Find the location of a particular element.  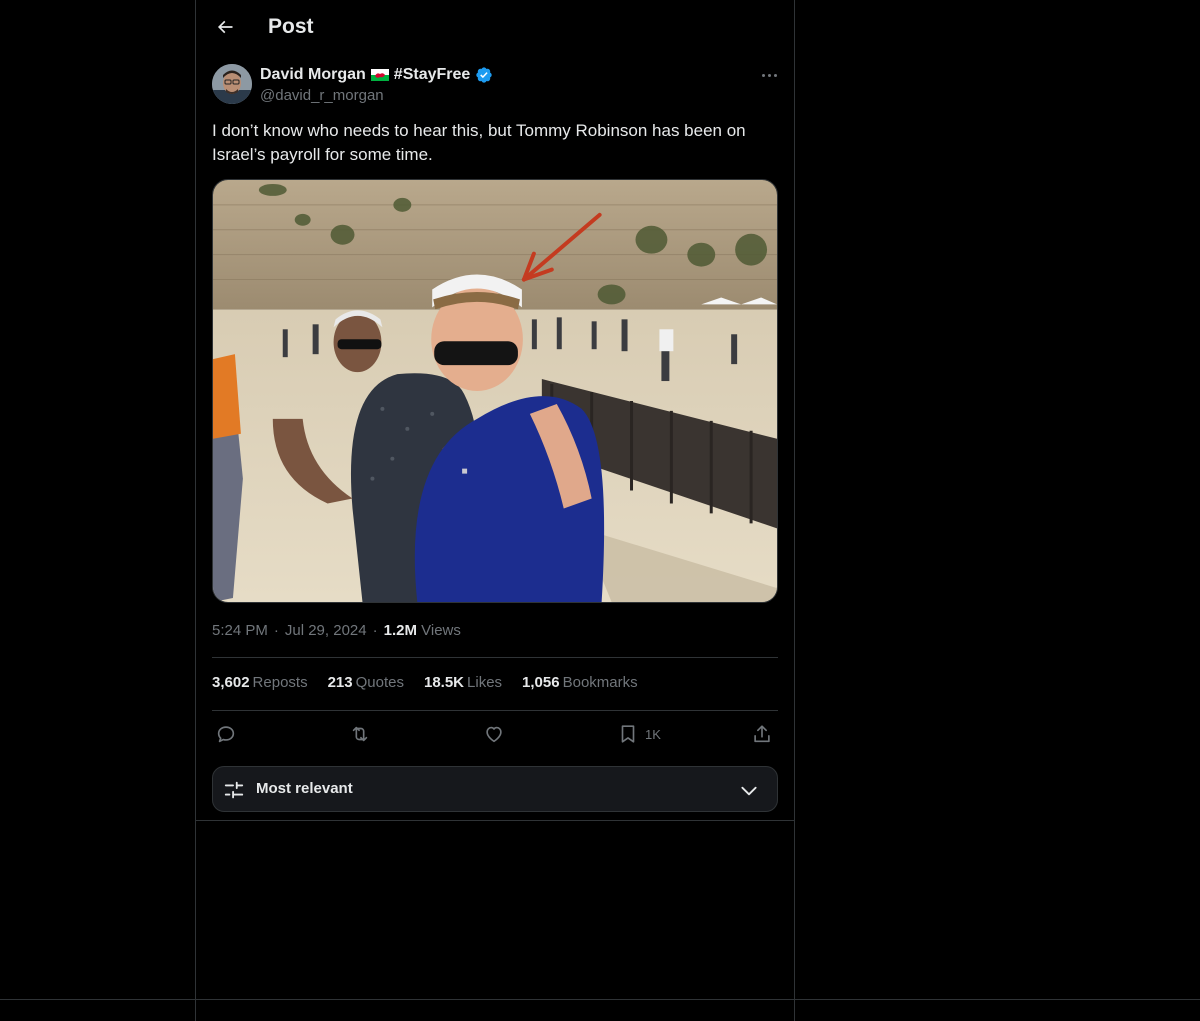

arrow-left-icon is located at coordinates (225, 27).